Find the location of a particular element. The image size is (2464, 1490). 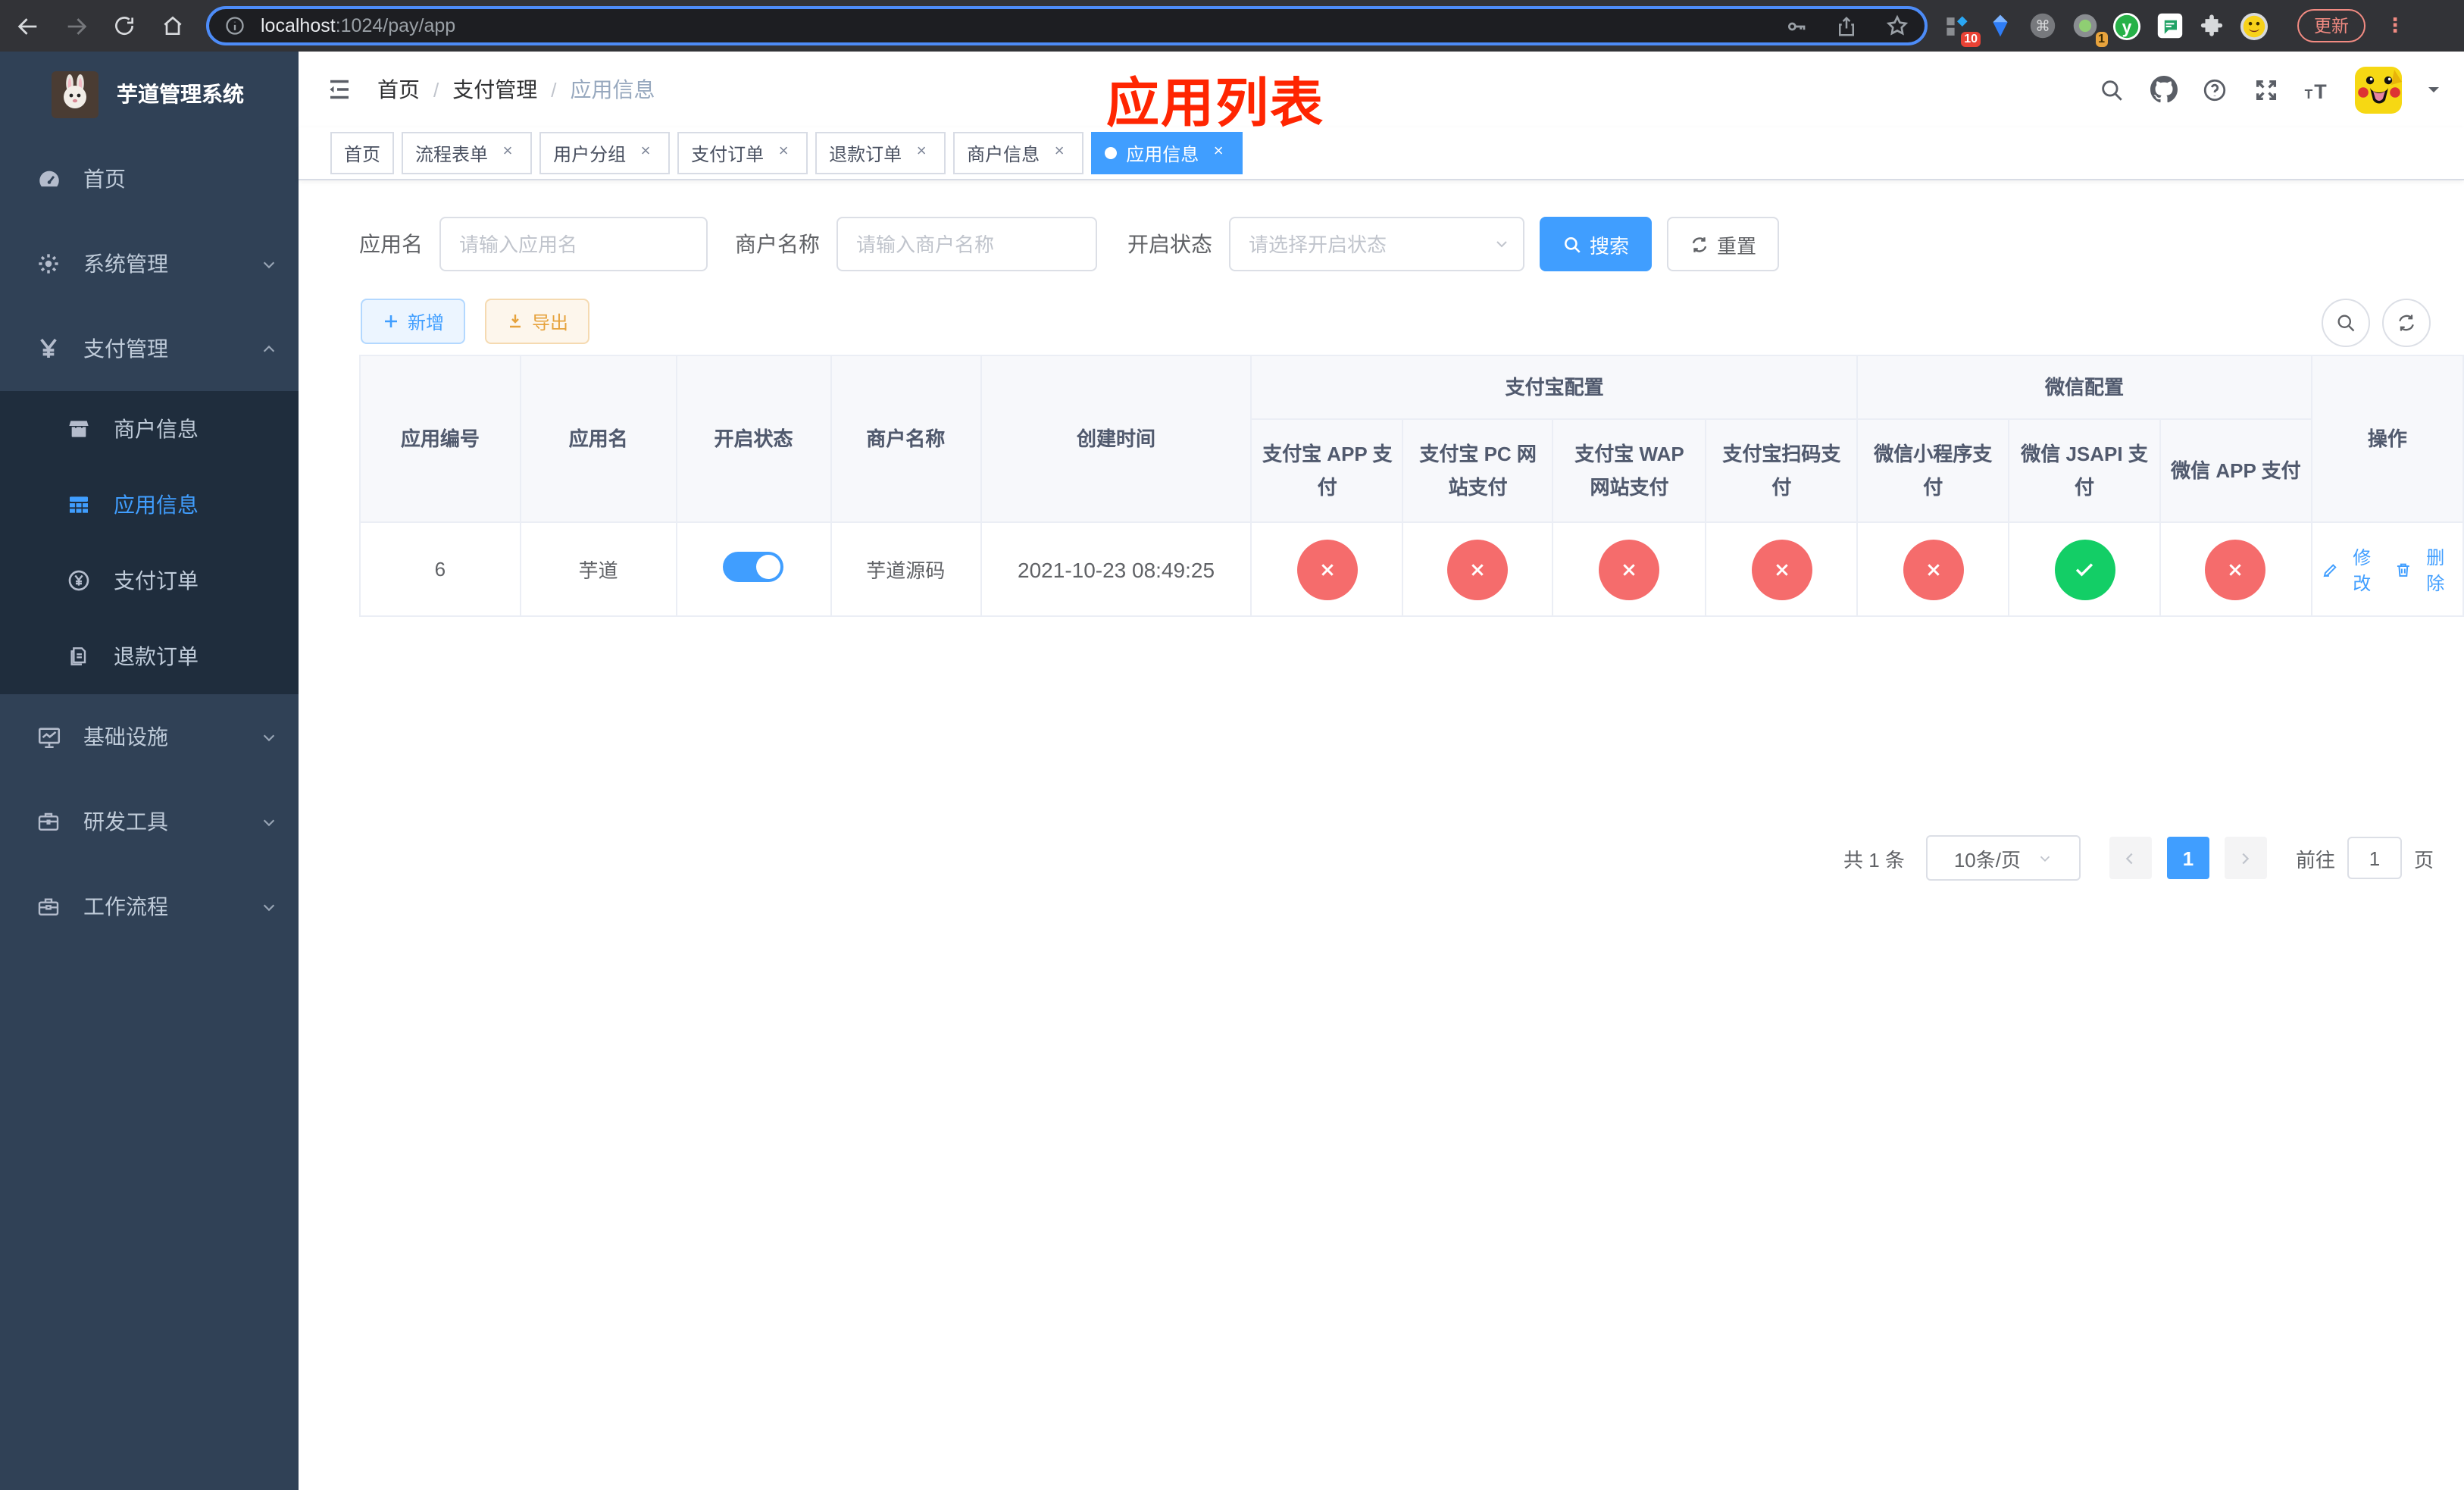

refresh-icon is located at coordinates (2406, 323).